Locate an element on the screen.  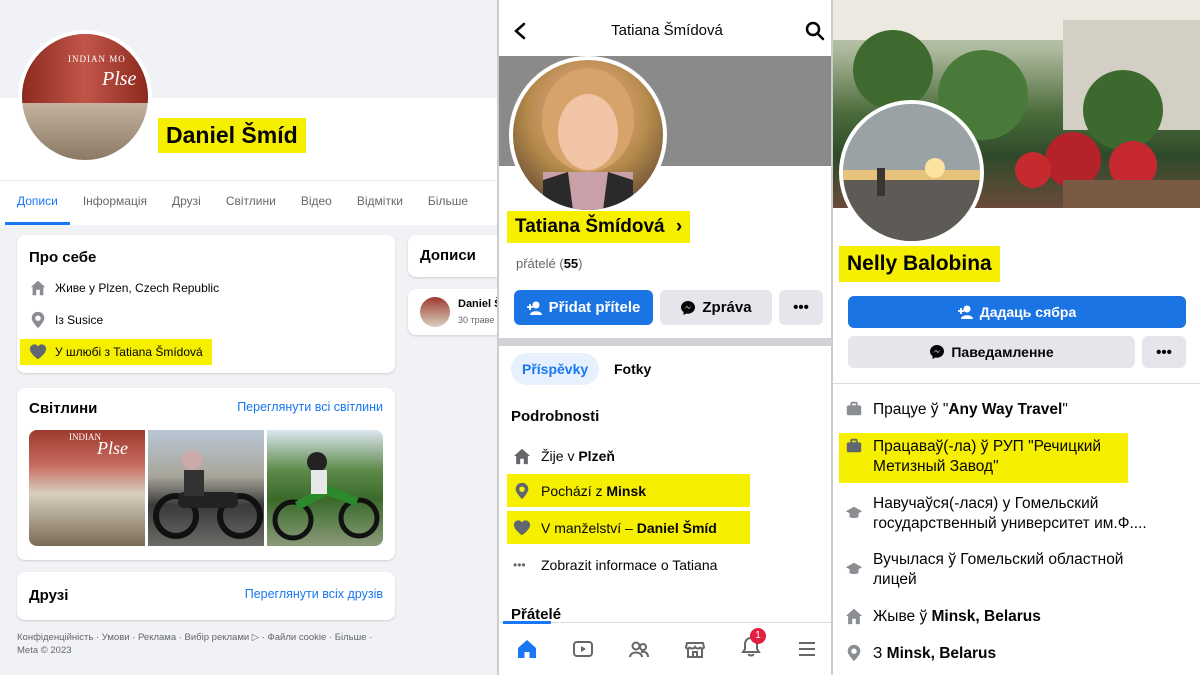
spouse-link: Daniel Šmíd is located at coordinates (677, 528).